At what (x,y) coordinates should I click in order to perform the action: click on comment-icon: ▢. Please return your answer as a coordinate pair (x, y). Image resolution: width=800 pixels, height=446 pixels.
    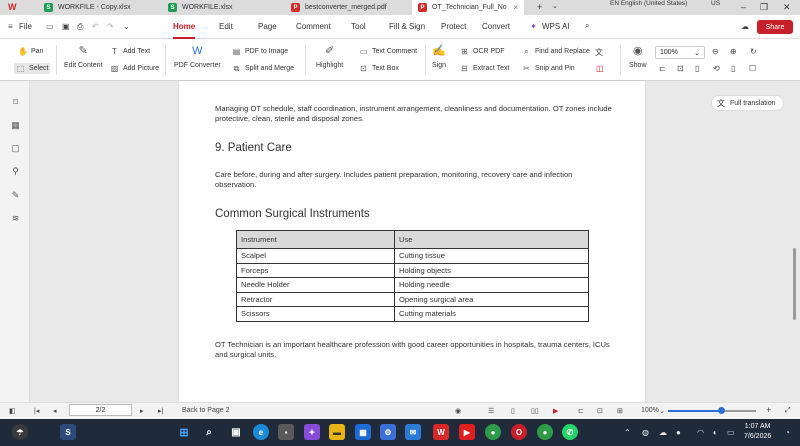
    Looking at the image, I should click on (15, 148).